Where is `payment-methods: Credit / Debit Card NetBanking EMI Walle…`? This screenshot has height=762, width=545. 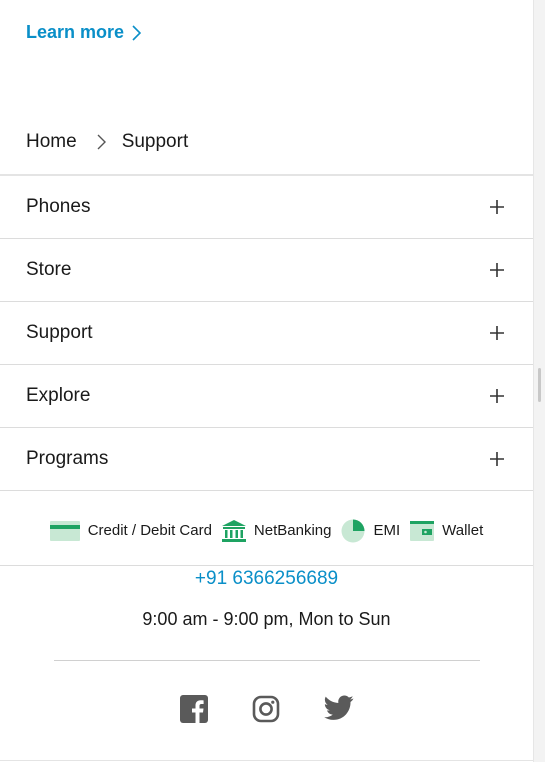 payment-methods: Credit / Debit Card NetBanking EMI Walle… is located at coordinates (266, 531).